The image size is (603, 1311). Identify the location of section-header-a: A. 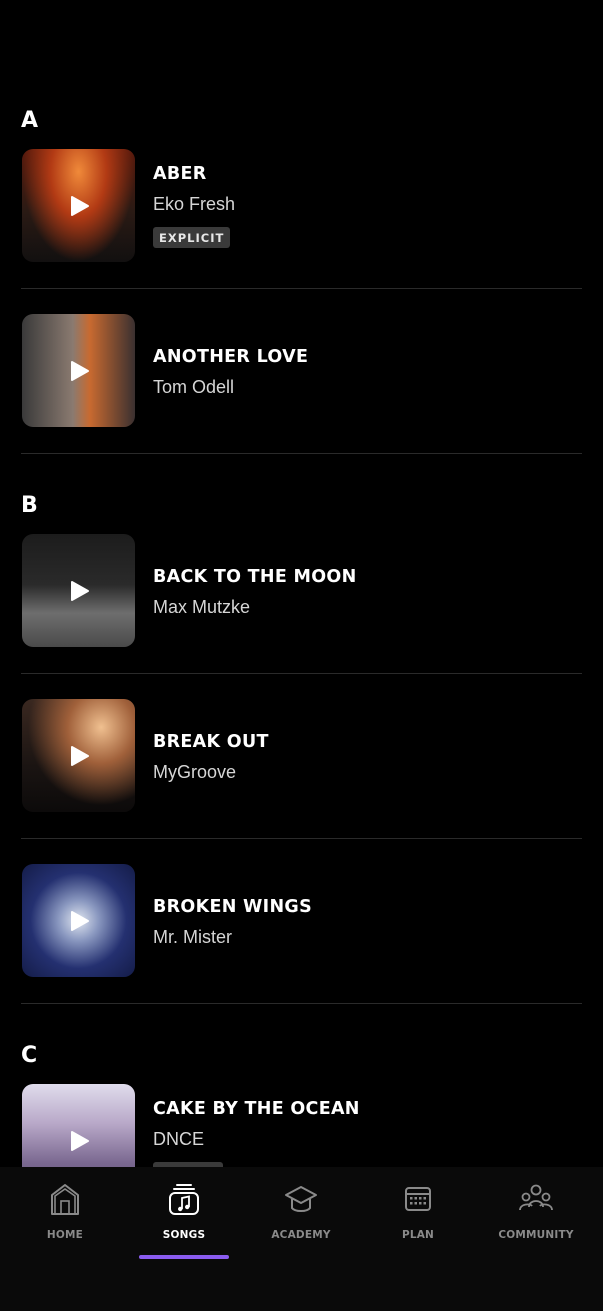
(30, 120).